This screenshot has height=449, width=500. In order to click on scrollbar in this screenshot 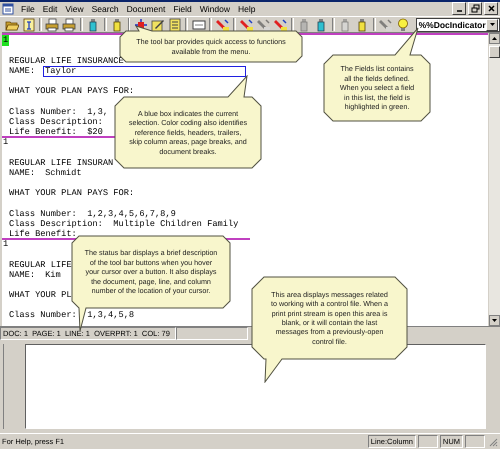, I will do `click(494, 179)`.